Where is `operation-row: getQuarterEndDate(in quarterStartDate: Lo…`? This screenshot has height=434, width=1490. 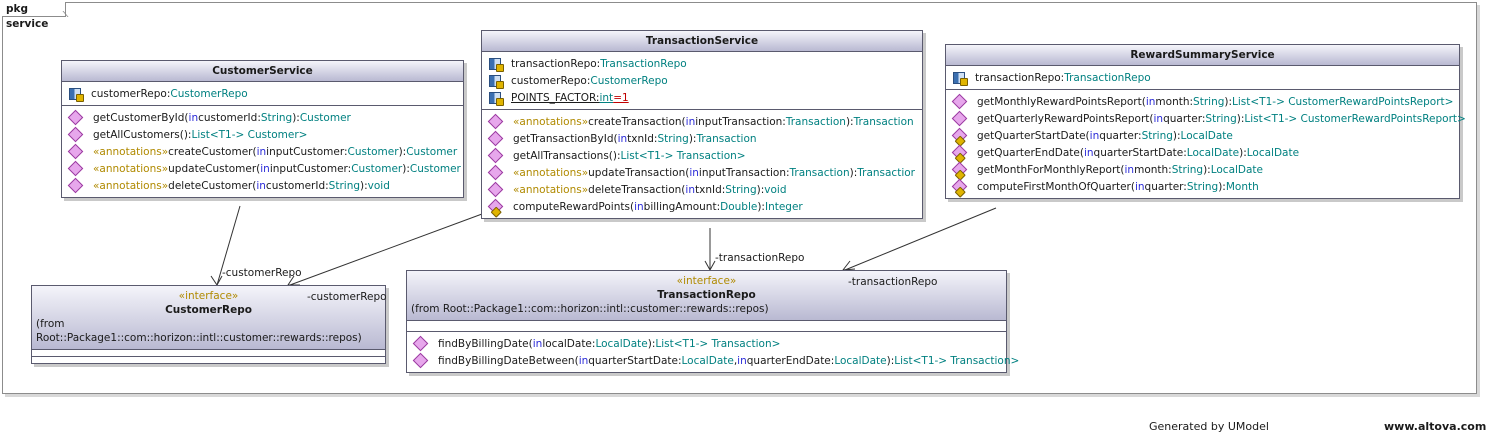 operation-row: getQuarterEndDate(in quarterStartDate: Lo… is located at coordinates (1202, 152).